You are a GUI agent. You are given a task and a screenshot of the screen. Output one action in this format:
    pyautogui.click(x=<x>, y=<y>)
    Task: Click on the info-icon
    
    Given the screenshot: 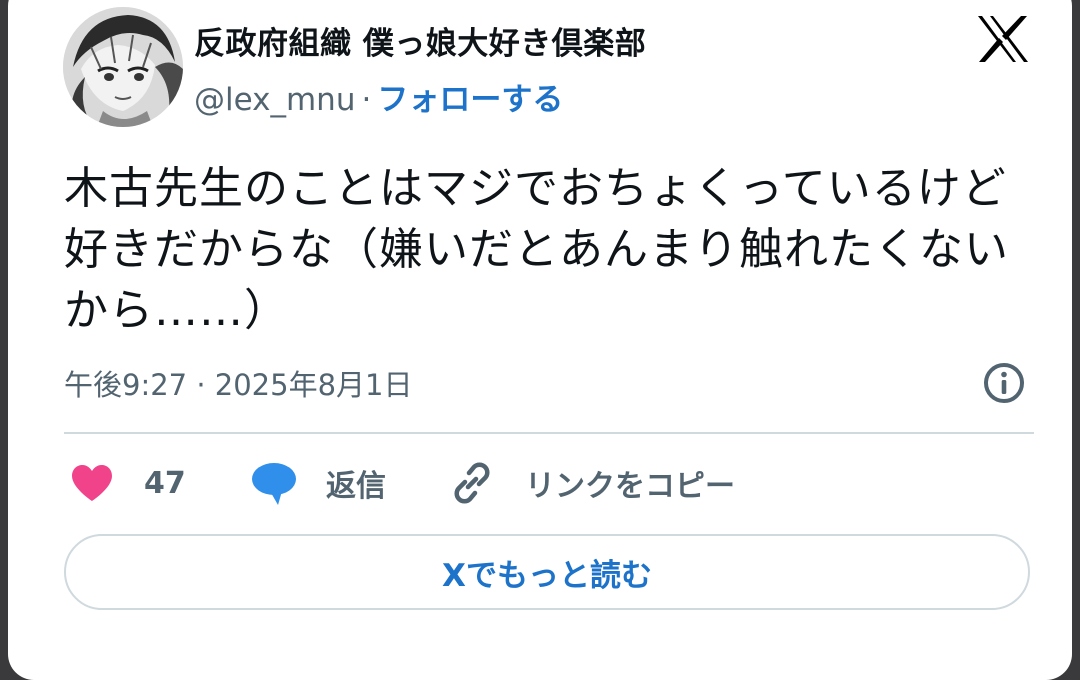 What is the action you would take?
    pyautogui.click(x=1004, y=383)
    